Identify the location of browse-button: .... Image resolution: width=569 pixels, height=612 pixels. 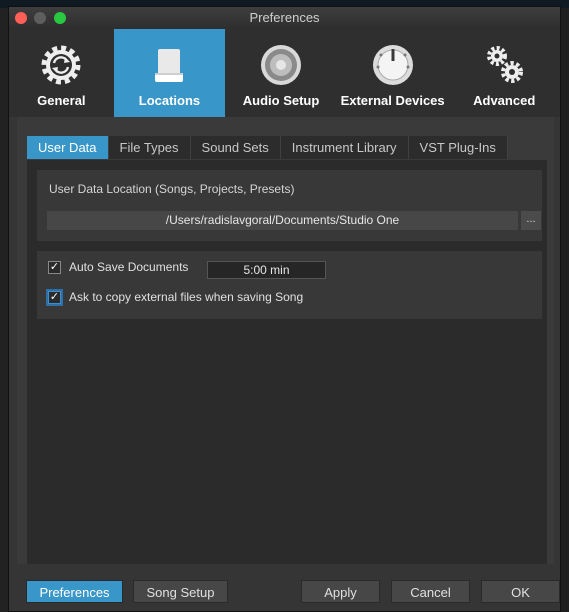
(531, 220).